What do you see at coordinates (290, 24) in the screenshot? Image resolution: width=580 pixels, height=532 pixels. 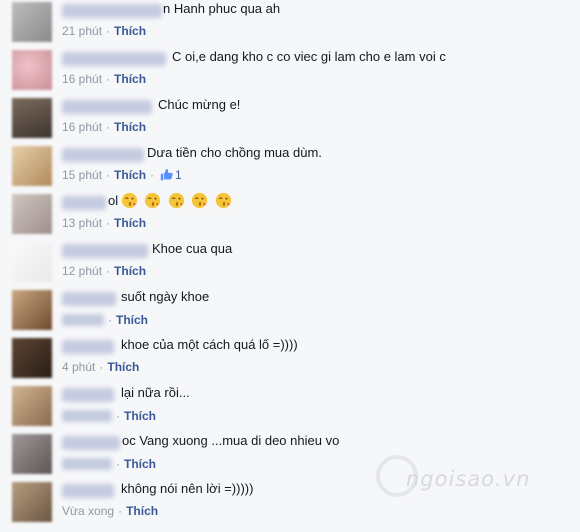 I see `comment-item: n Hanh phuc qua ah 21 phút · Thích` at bounding box center [290, 24].